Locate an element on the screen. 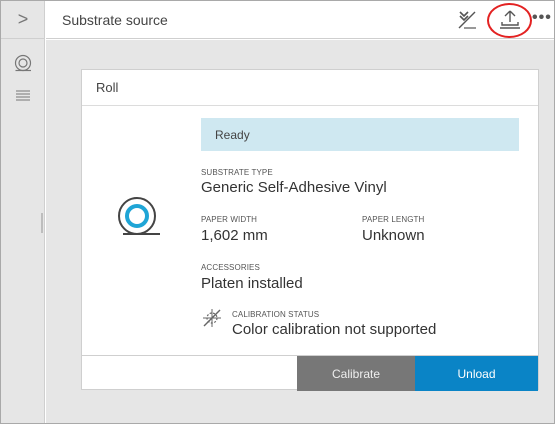  substrate-type-label: SUBSTRATE TYPE is located at coordinates (237, 172).